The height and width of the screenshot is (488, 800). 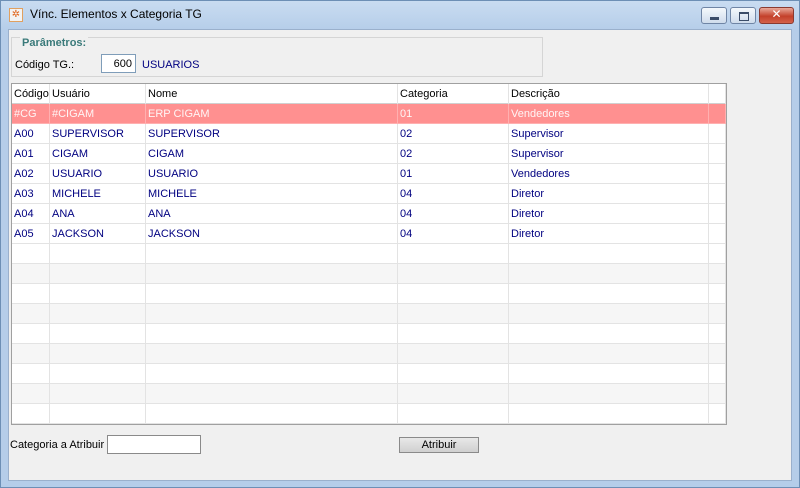 I want to click on nome-cell: ERP CIGAM, so click(x=272, y=114).